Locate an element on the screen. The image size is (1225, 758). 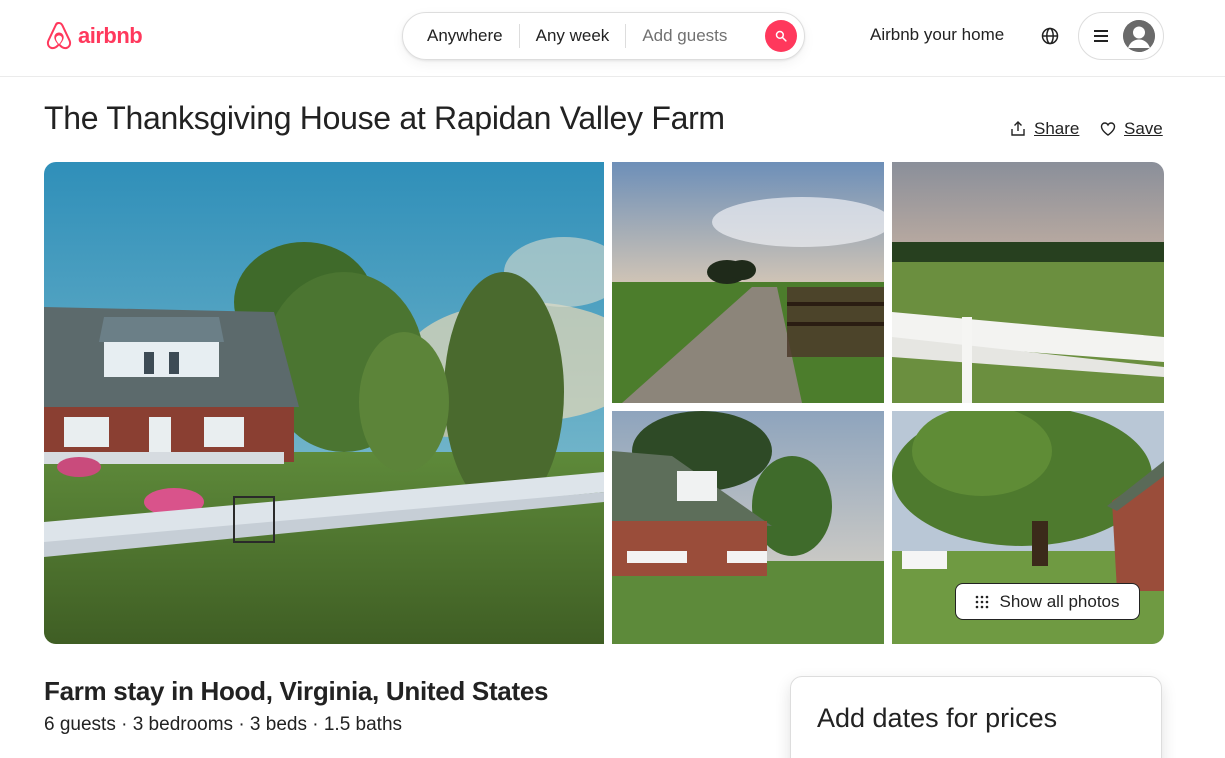
show-all-label: Show all photos is located at coordinates (1059, 601).